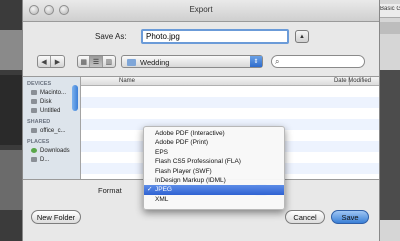  Describe the element at coordinates (110, 190) in the screenshot. I see `format-label: Format` at that location.